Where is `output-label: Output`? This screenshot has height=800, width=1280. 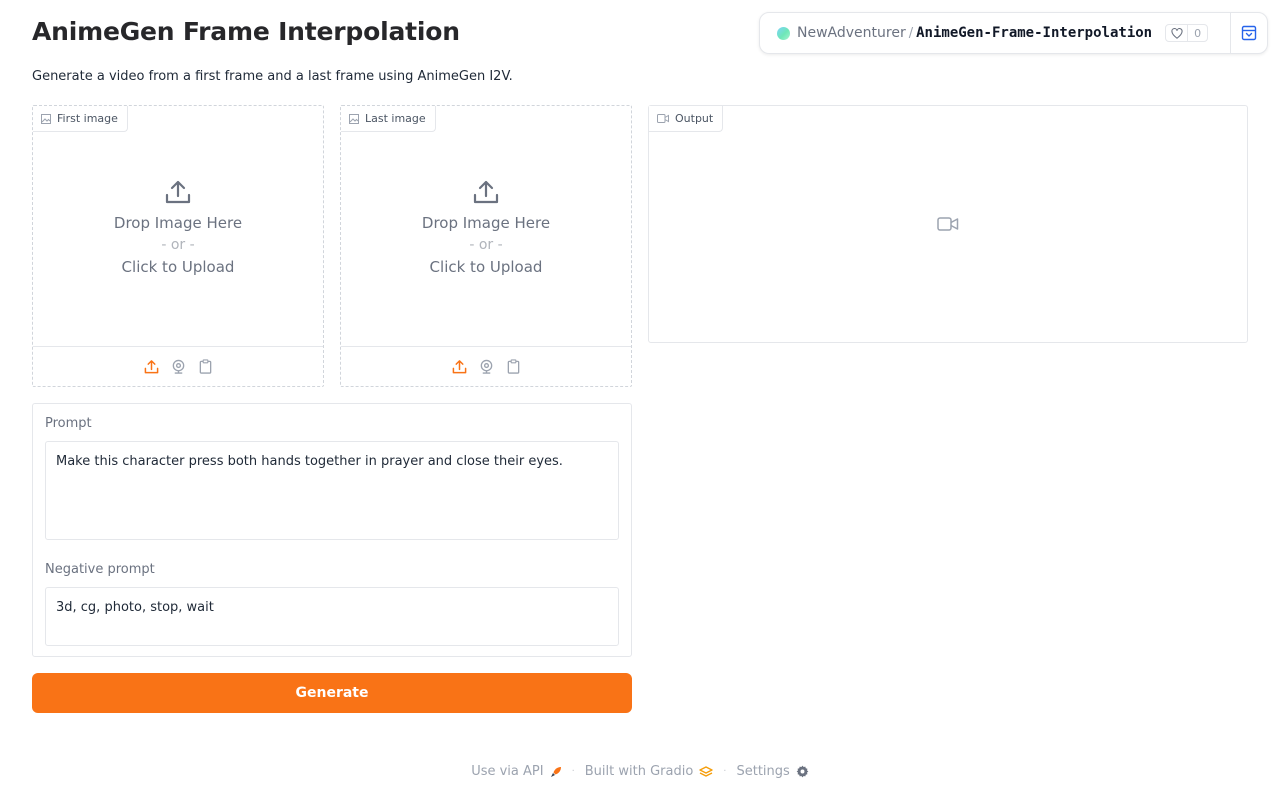 output-label: Output is located at coordinates (686, 119).